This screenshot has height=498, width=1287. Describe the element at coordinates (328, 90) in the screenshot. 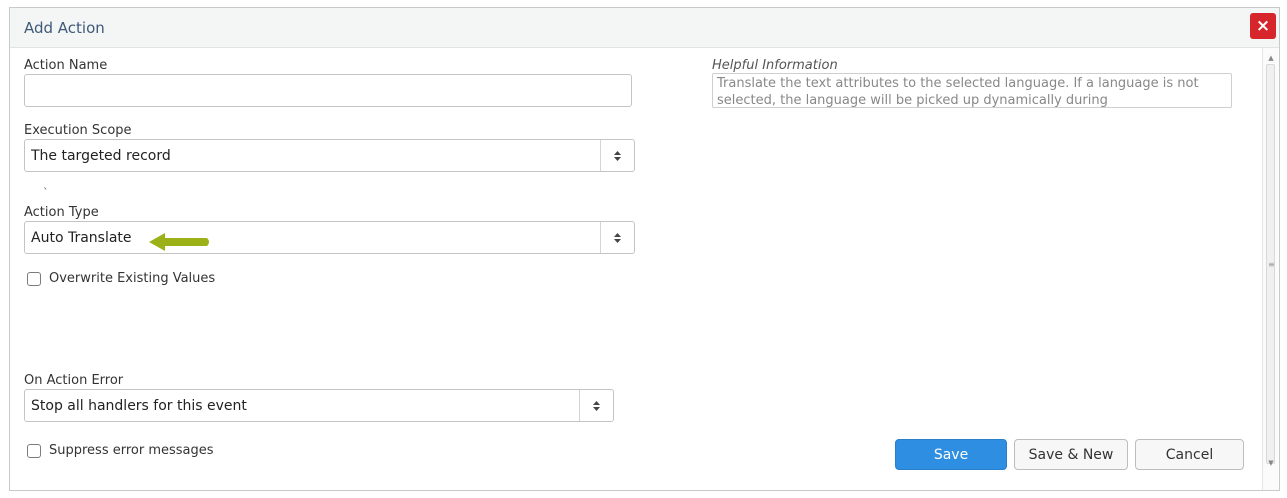

I see `action-name-input` at that location.